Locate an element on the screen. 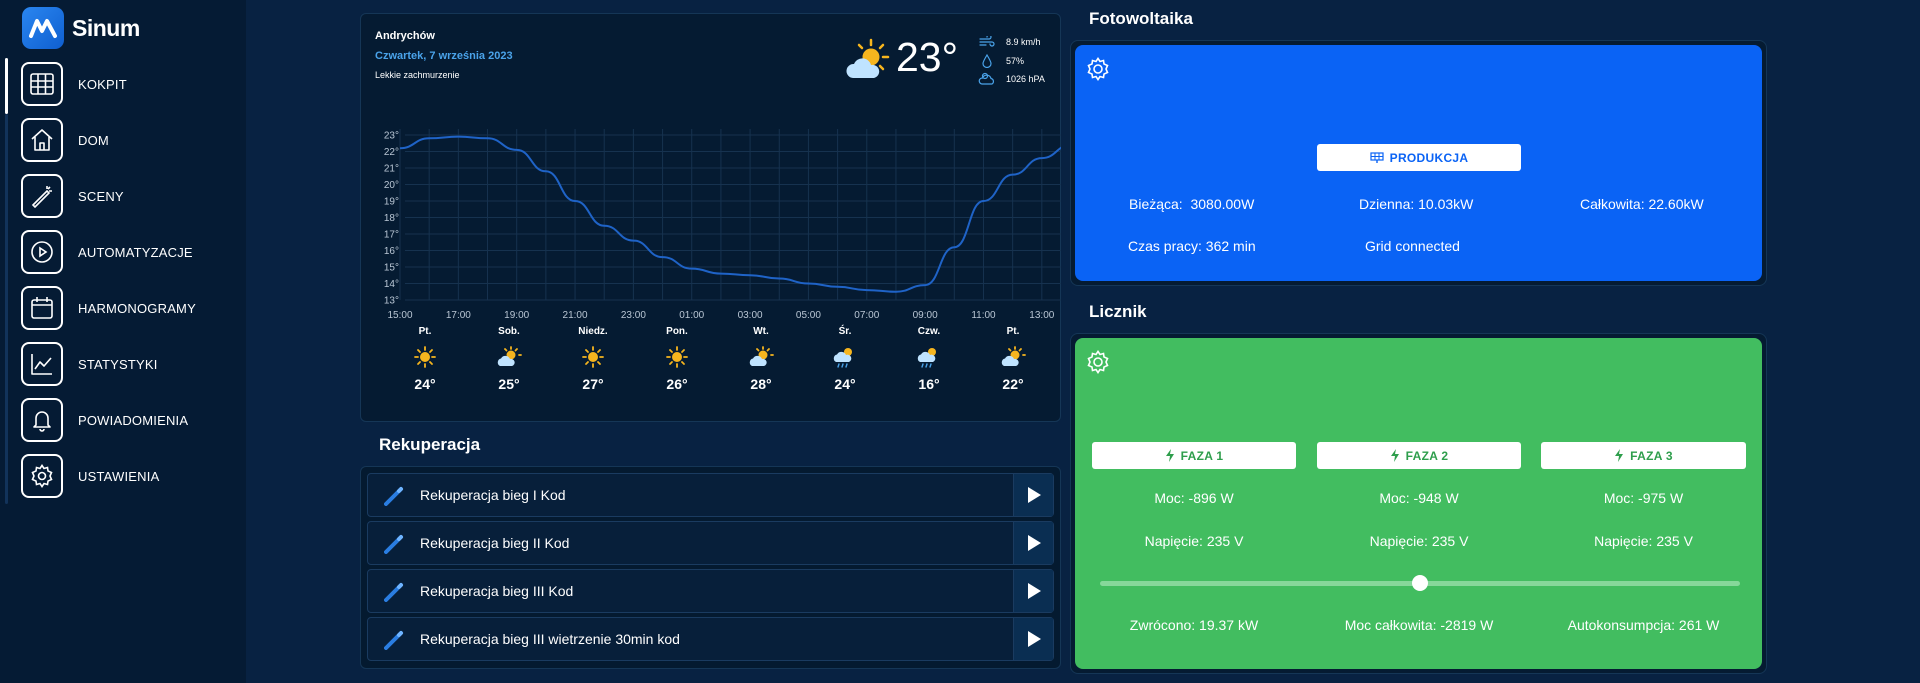  grid-icon is located at coordinates (42, 84).